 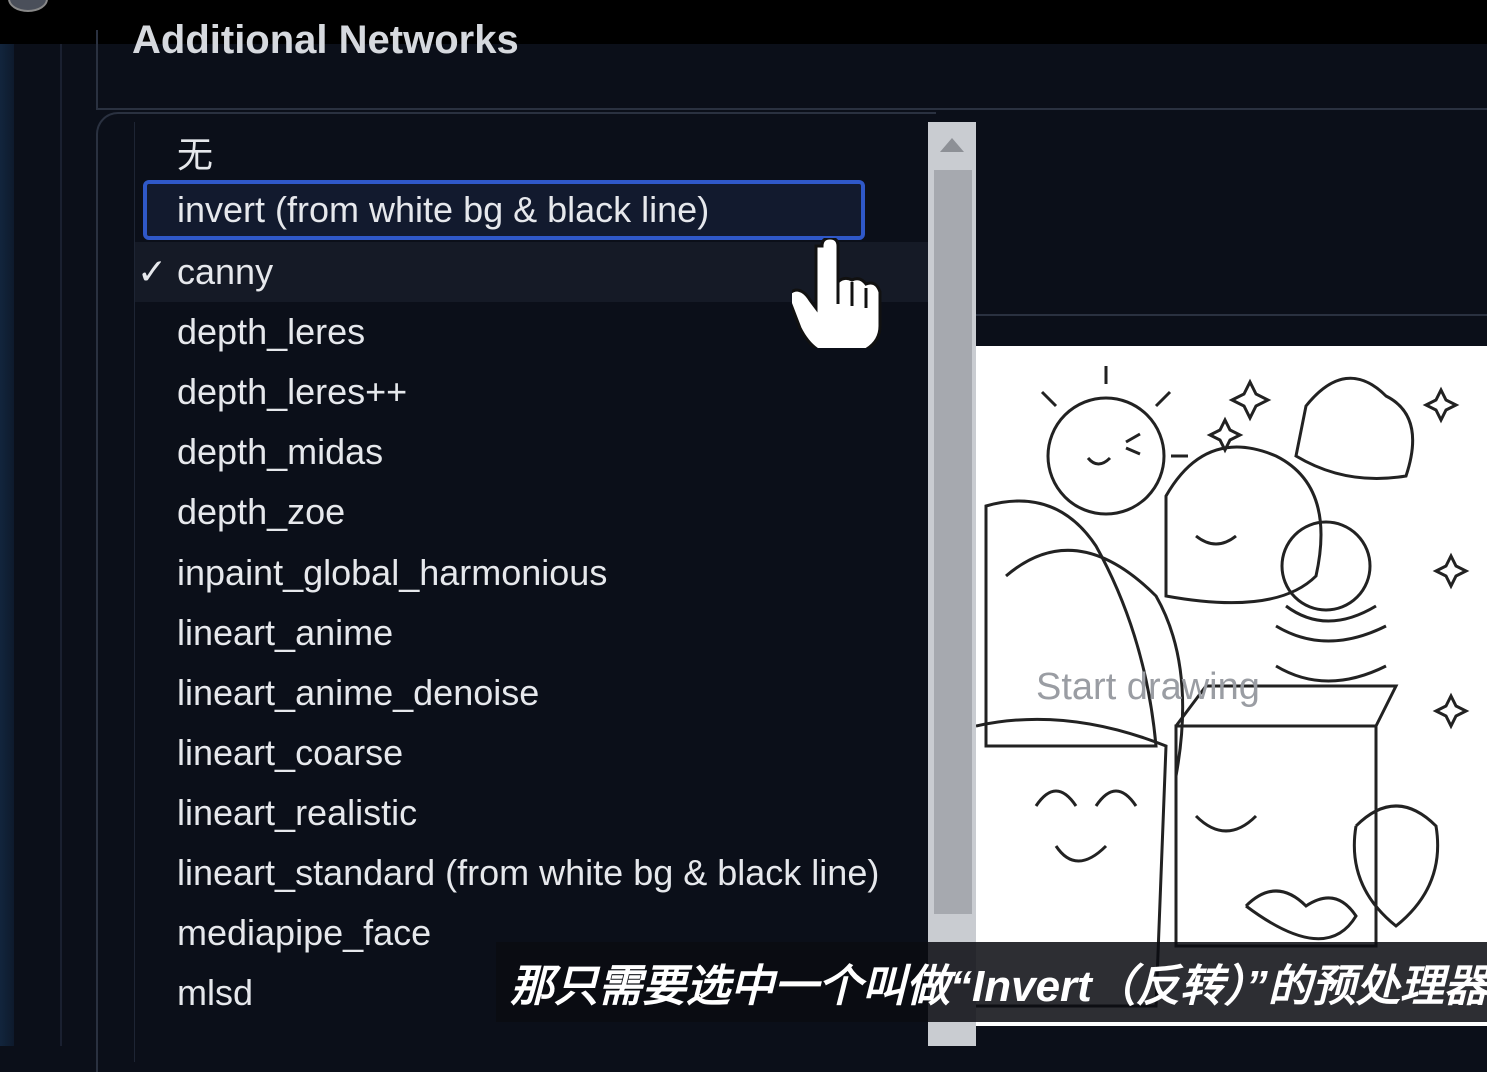 I want to click on option-label: lineart_anime_denoise, so click(x=358, y=692).